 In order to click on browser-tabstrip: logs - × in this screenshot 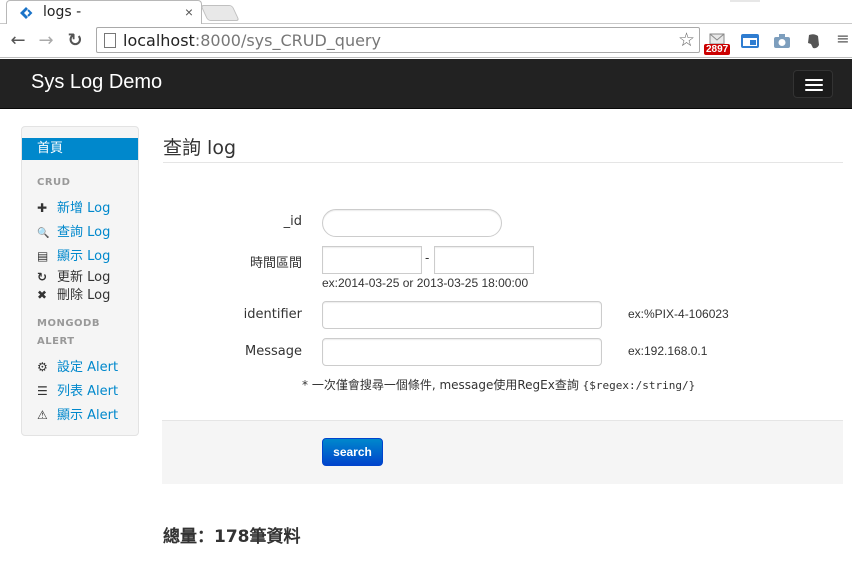, I will do `click(426, 12)`.